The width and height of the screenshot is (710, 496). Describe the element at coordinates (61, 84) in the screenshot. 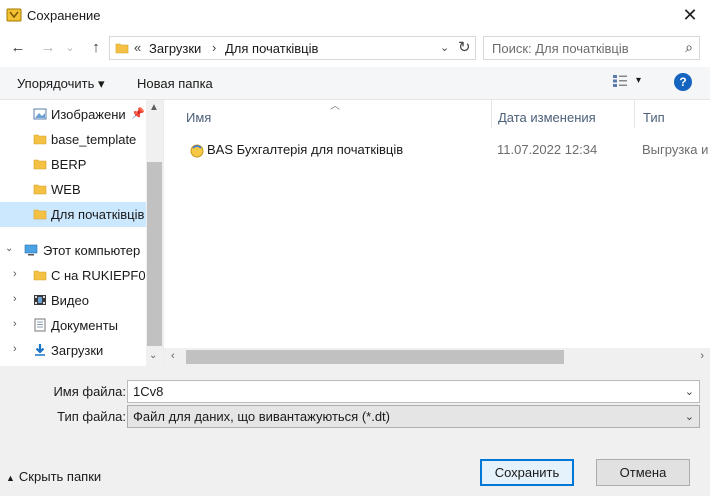

I see `organize-button: Упорядочить ▾` at that location.